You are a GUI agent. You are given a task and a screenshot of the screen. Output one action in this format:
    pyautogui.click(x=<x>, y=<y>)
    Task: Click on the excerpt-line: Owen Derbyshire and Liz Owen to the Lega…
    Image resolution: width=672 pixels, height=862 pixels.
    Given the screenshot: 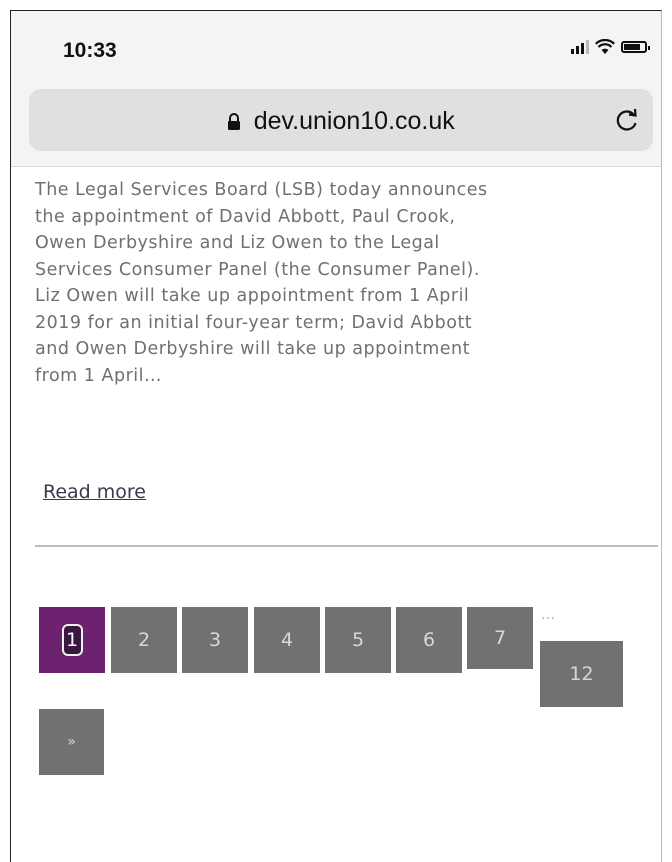 What is the action you would take?
    pyautogui.click(x=237, y=243)
    